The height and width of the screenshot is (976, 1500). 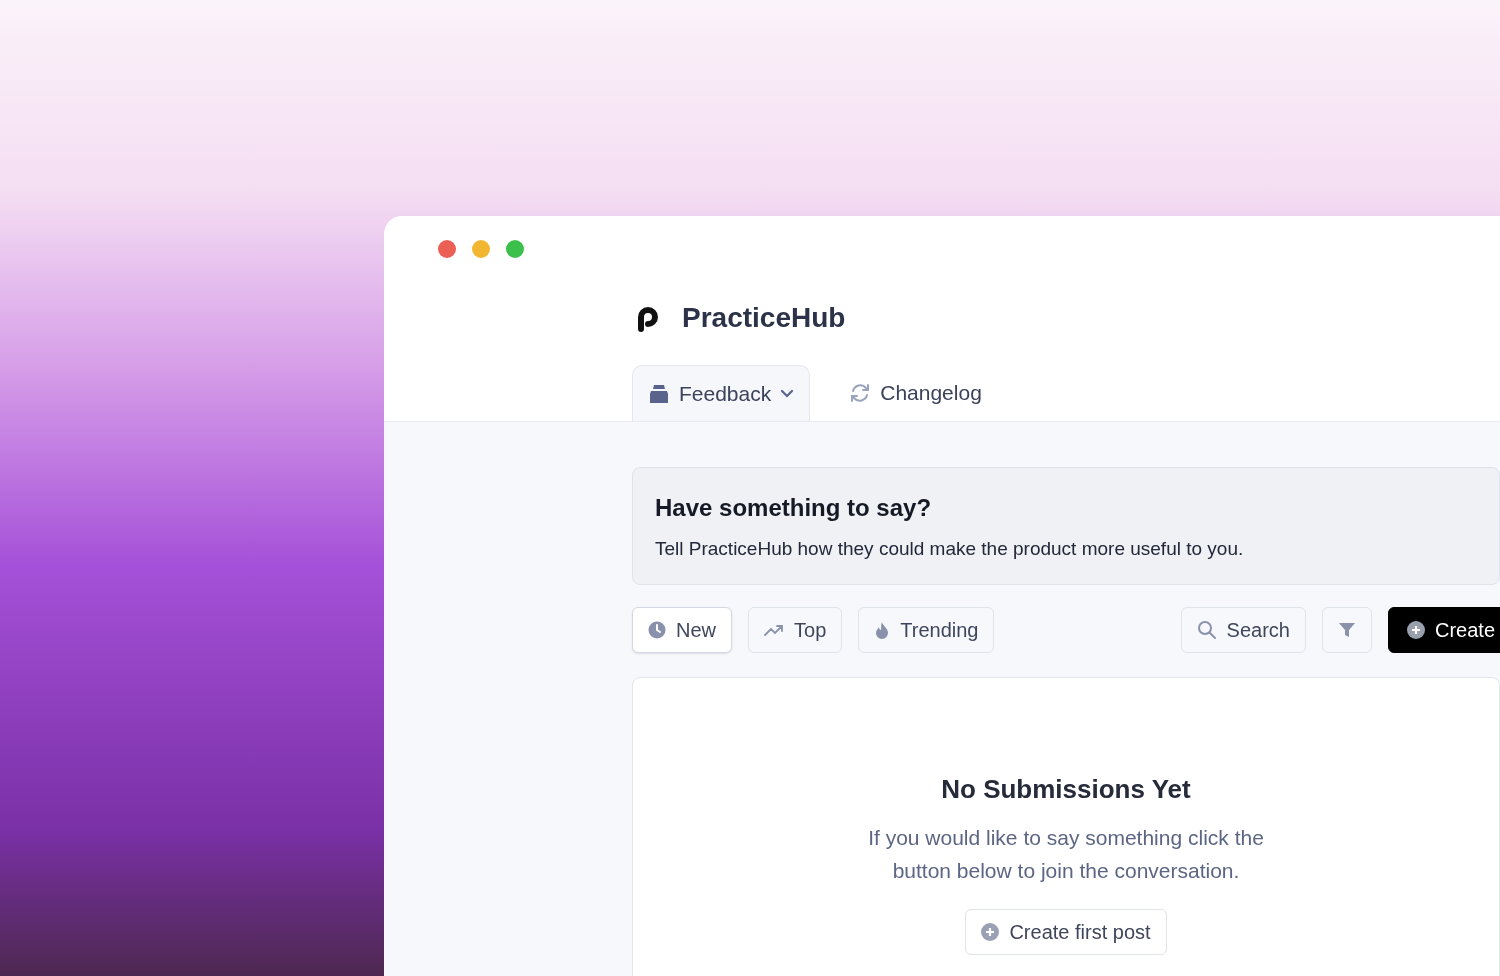 What do you see at coordinates (1243, 630) in the screenshot?
I see `search-button: Search` at bounding box center [1243, 630].